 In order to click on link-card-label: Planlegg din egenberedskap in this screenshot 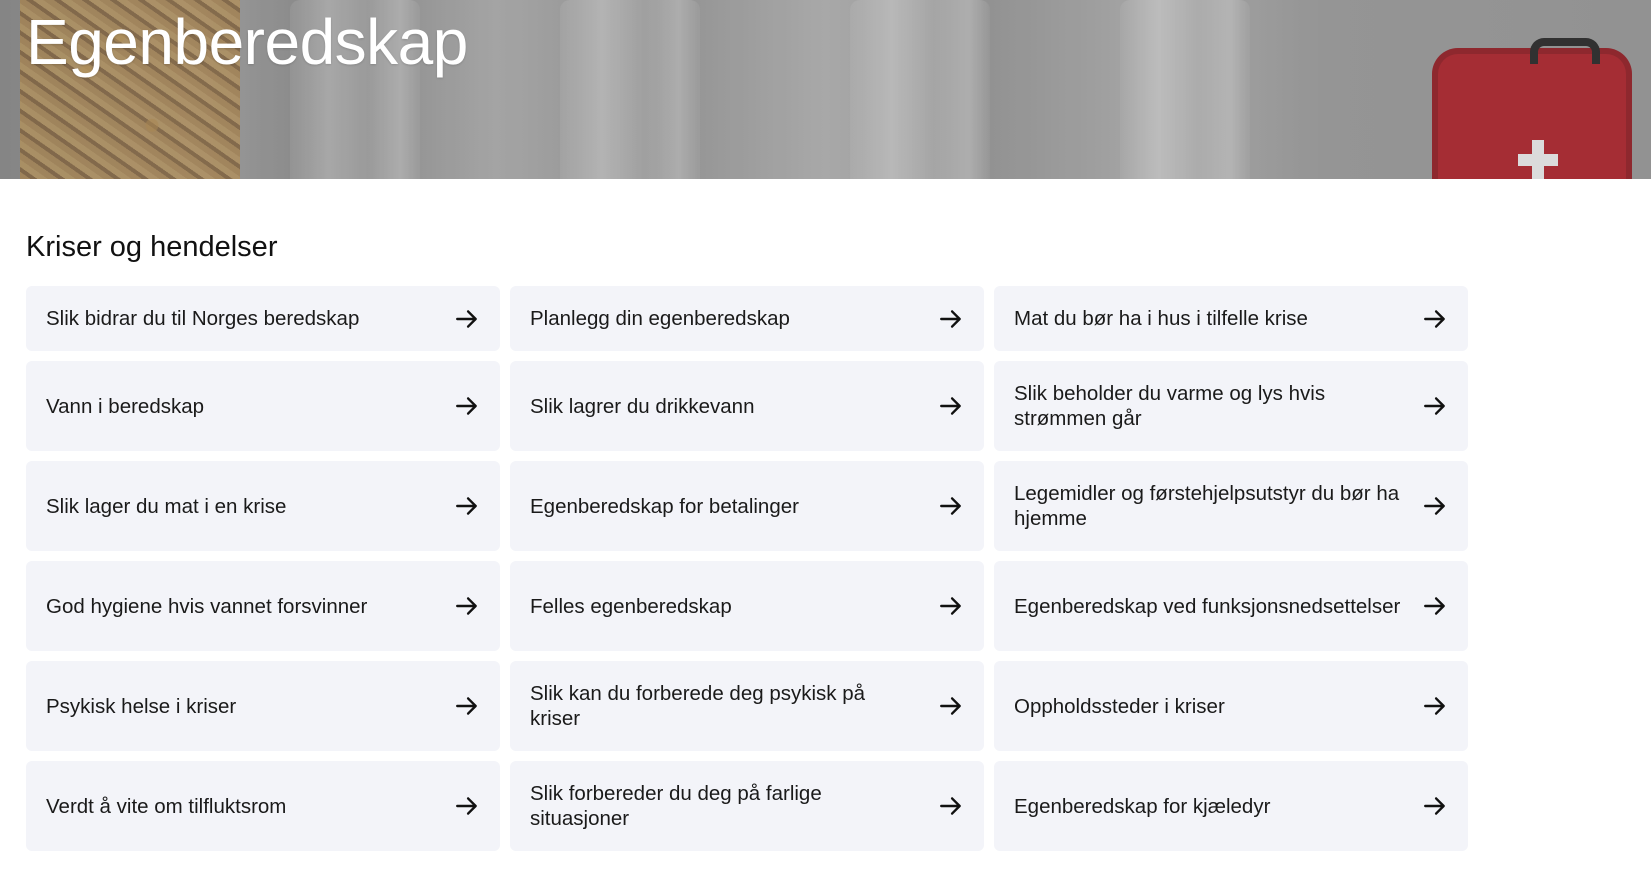, I will do `click(660, 318)`.